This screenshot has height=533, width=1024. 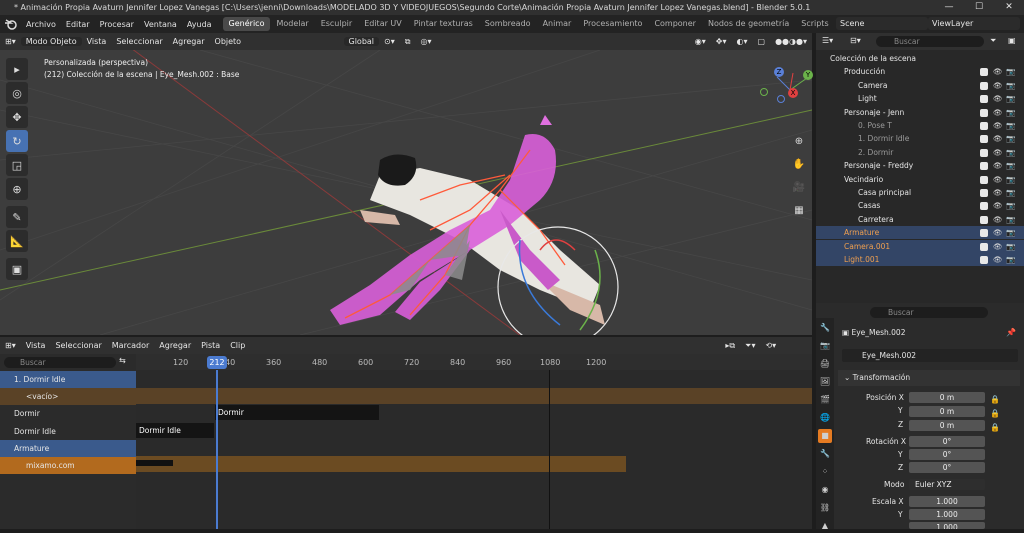 What do you see at coordinates (36, 345) in the screenshot?
I see `nla-menu-vista: Vista` at bounding box center [36, 345].